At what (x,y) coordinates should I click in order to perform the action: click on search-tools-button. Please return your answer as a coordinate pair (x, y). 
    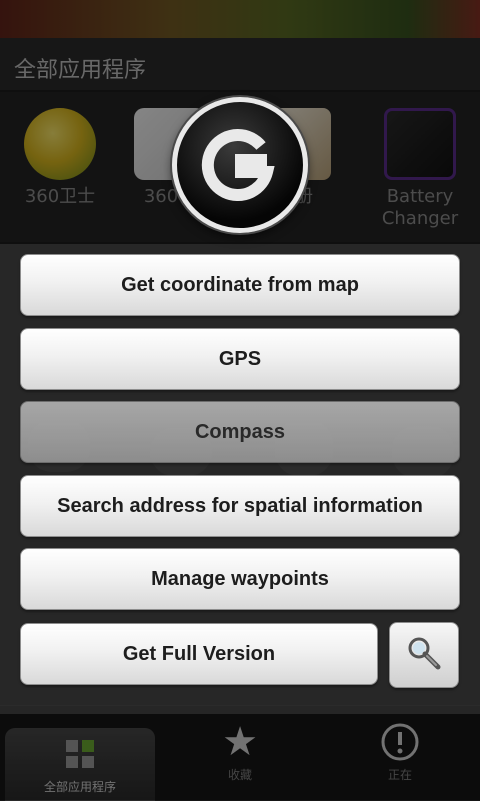
    Looking at the image, I should click on (424, 655).